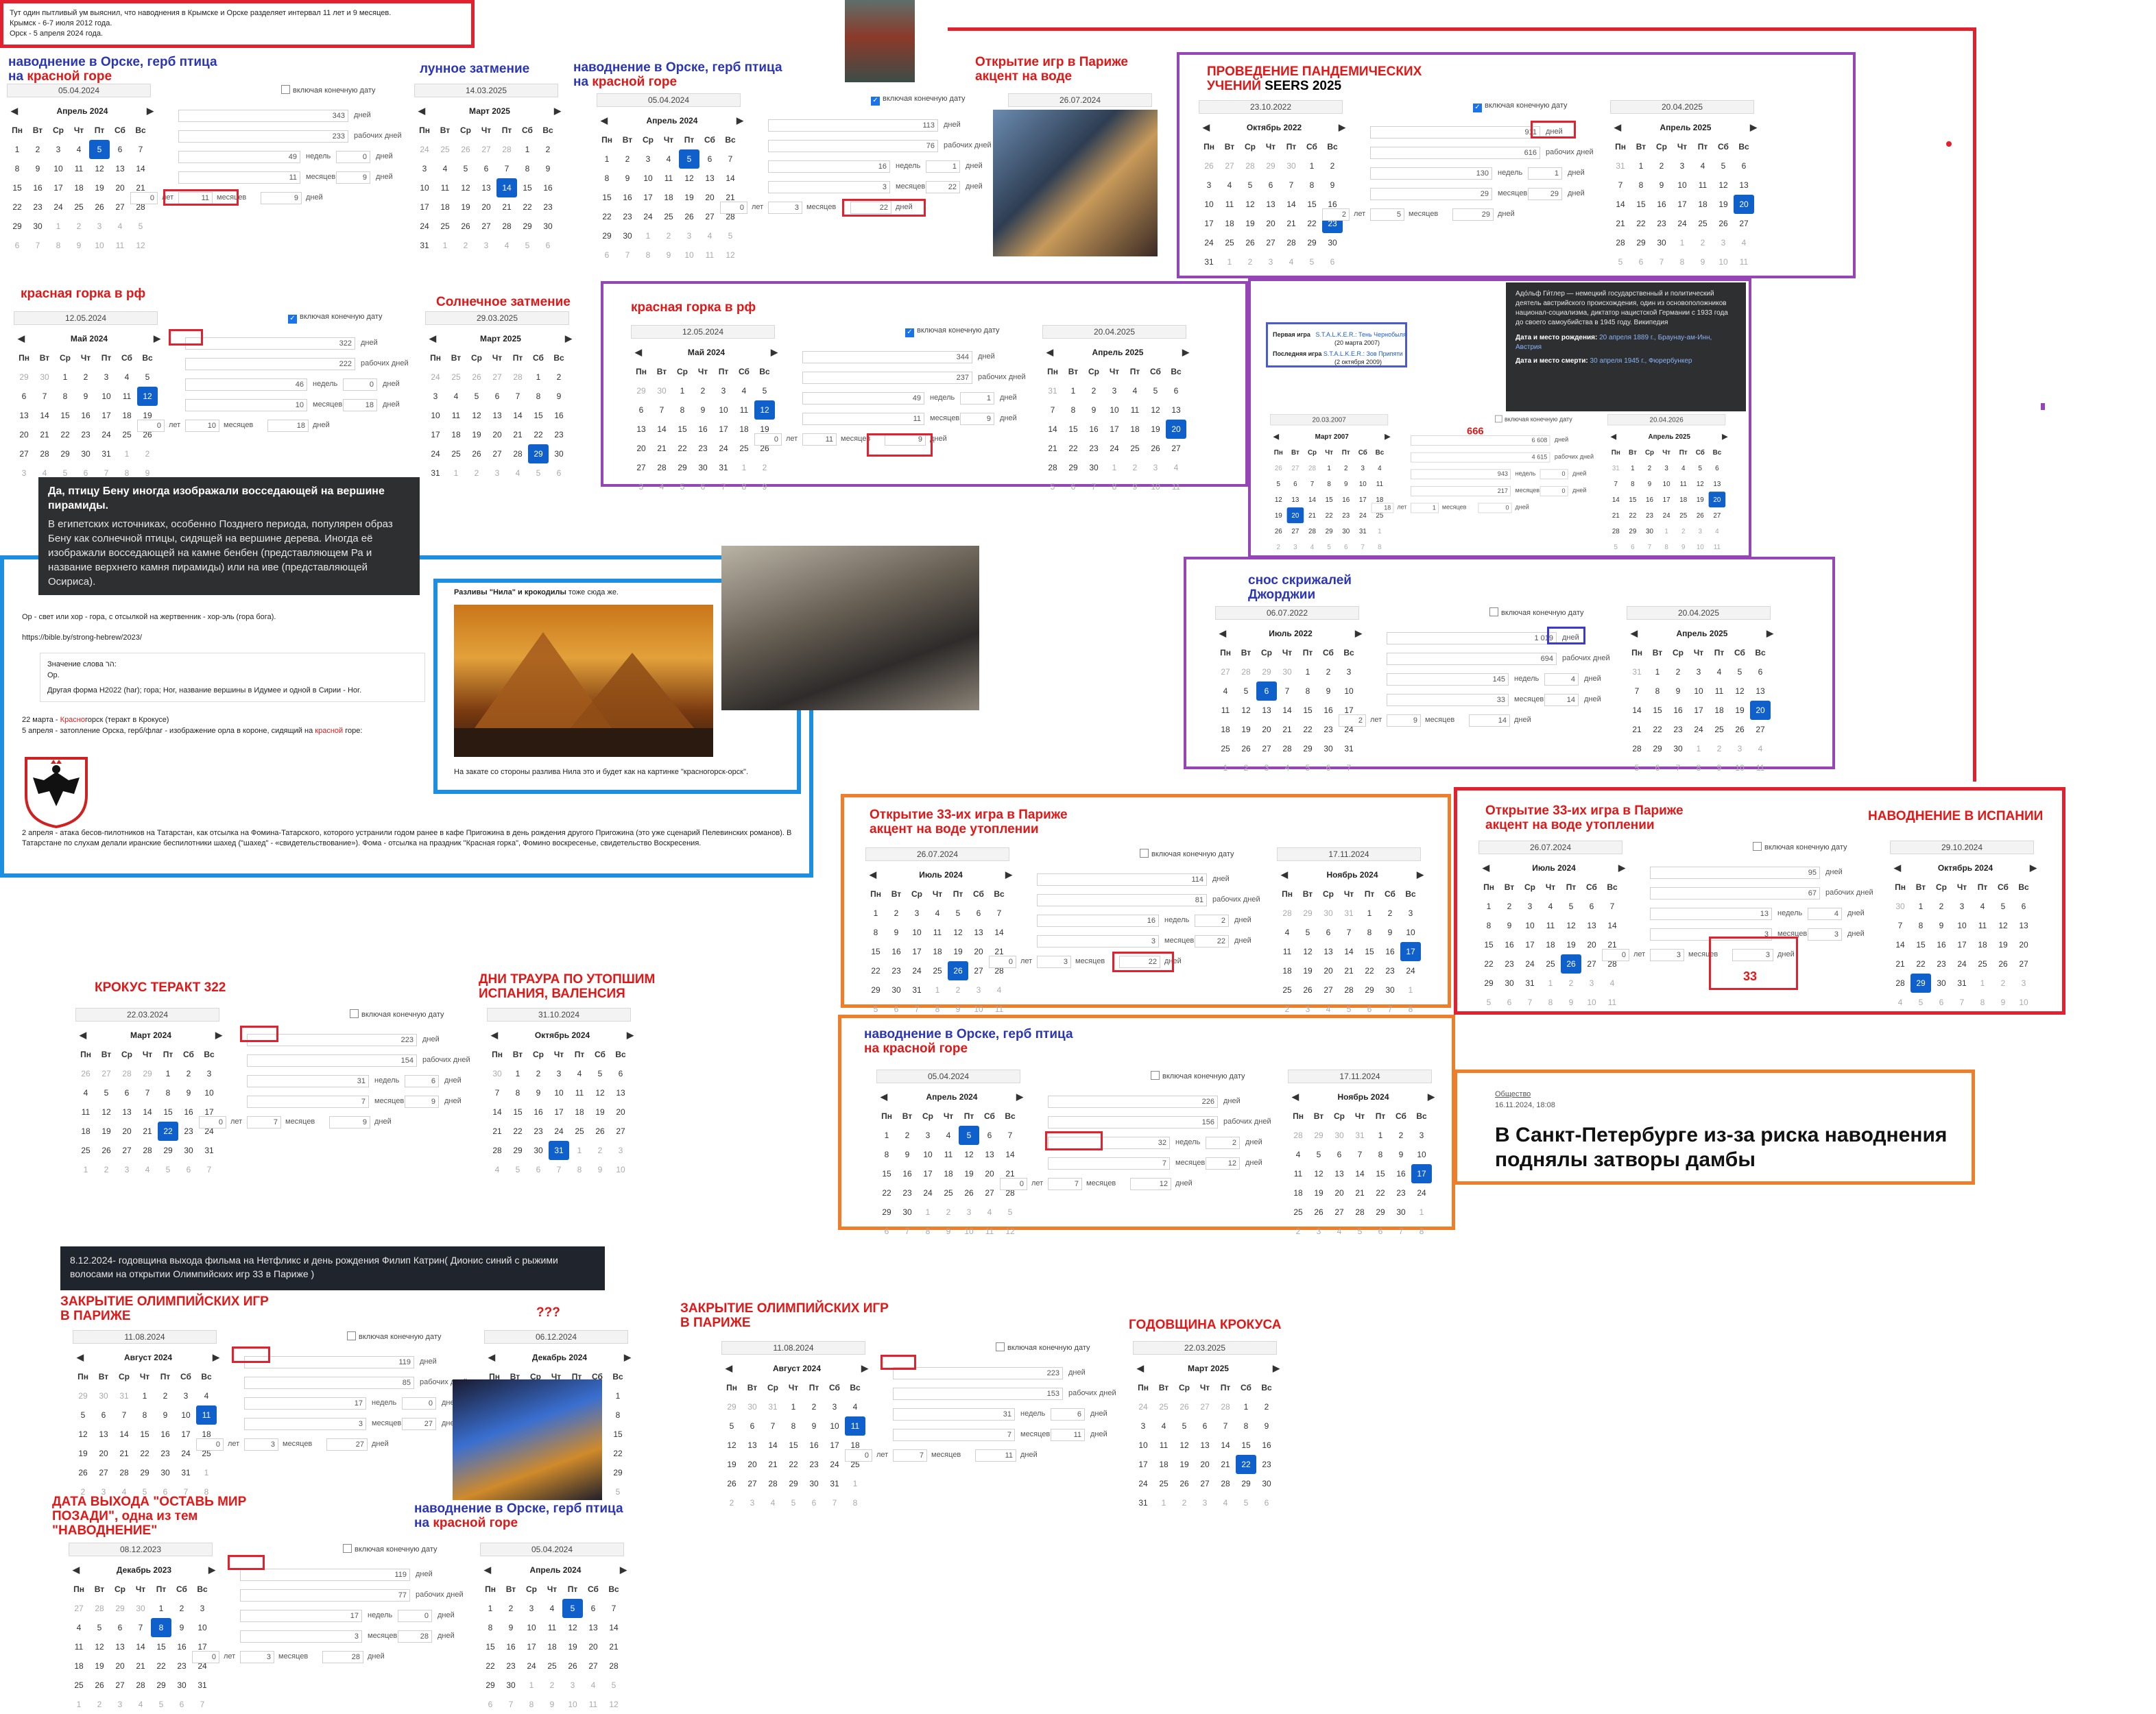  Describe the element at coordinates (59, 245) in the screenshot. I see `day-cell: 8` at that location.